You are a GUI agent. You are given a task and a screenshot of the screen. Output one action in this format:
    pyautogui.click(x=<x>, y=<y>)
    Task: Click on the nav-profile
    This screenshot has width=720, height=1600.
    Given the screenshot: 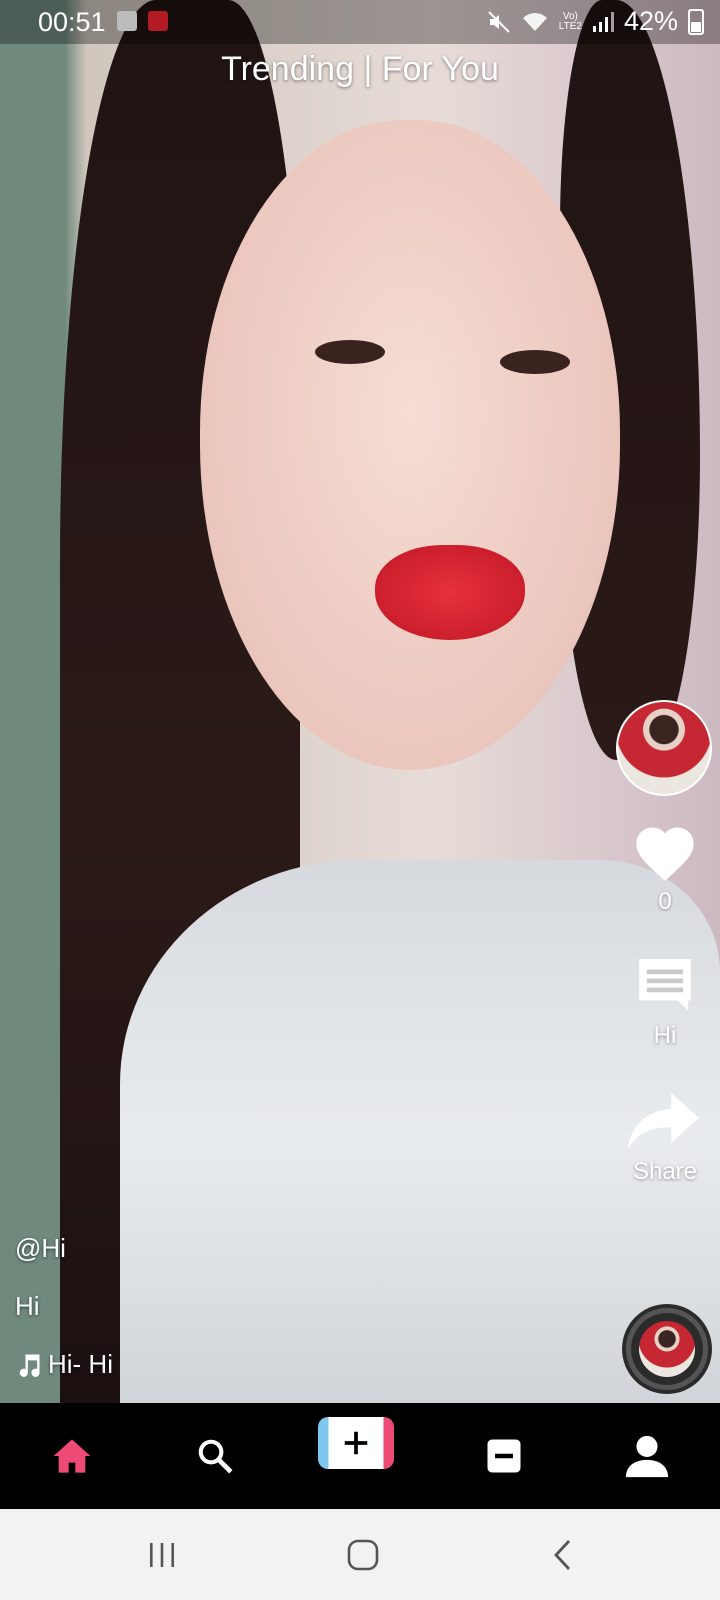 What is the action you would take?
    pyautogui.click(x=647, y=1456)
    